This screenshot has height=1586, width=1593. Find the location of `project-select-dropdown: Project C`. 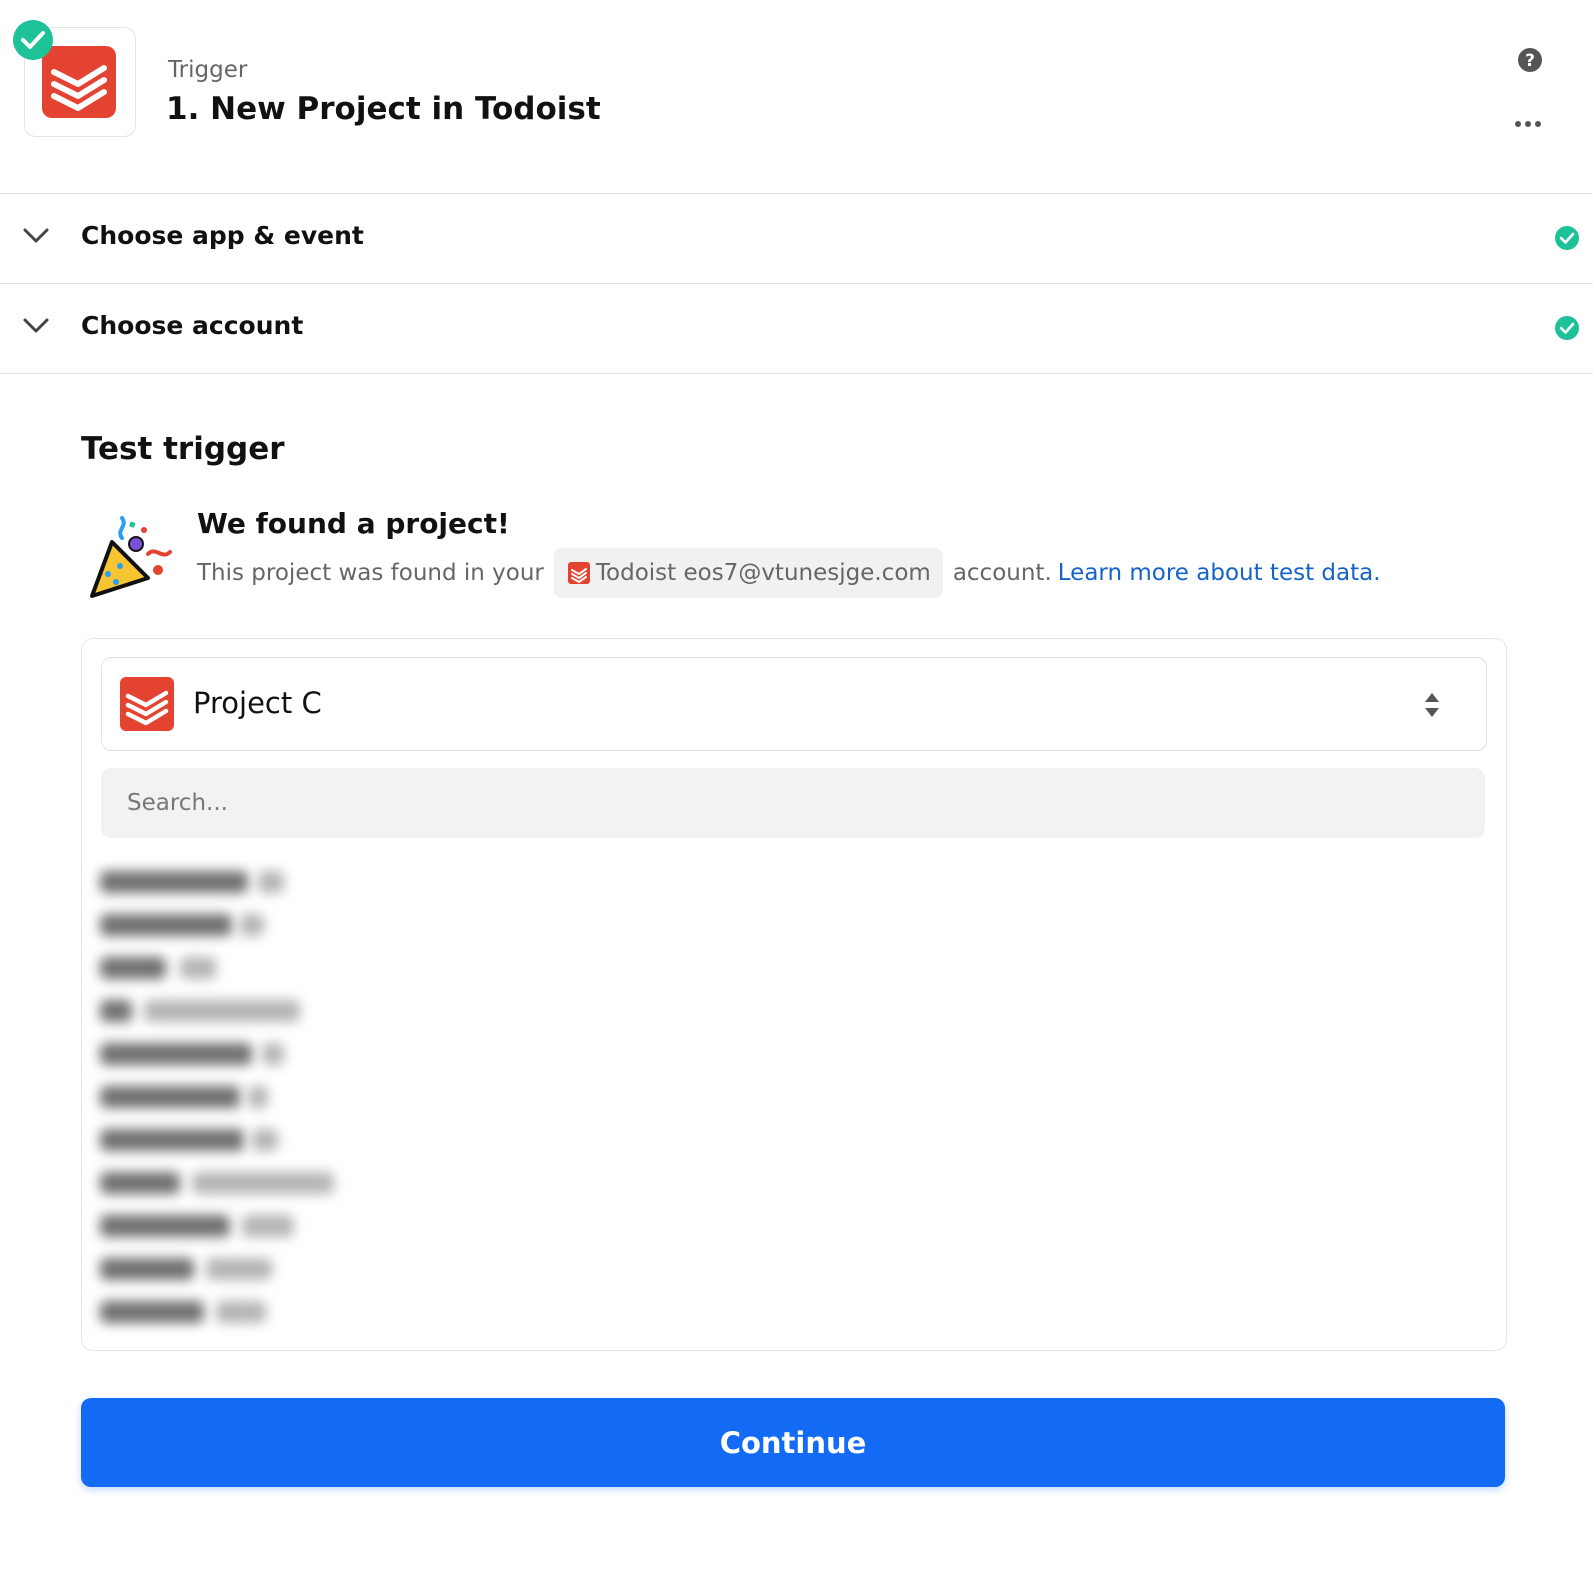

project-select-dropdown: Project C is located at coordinates (794, 704).